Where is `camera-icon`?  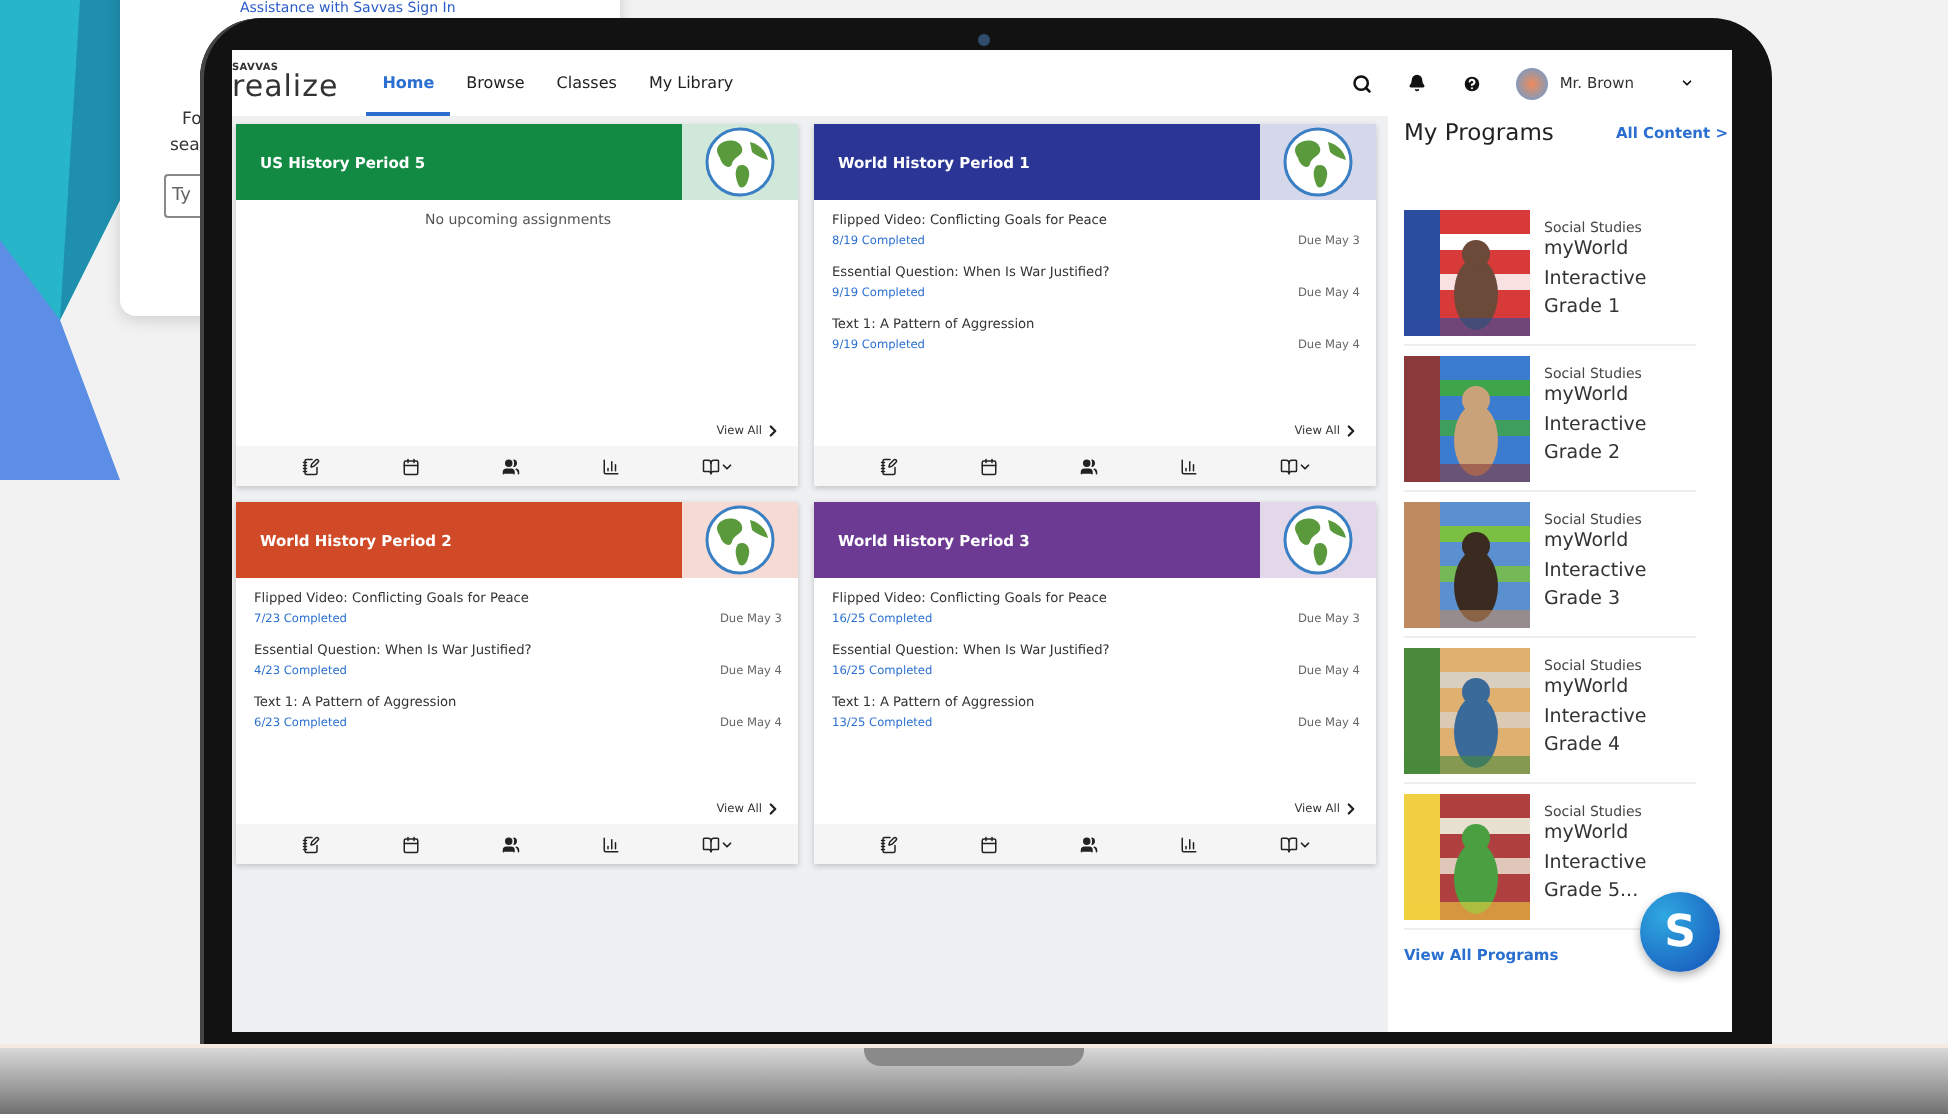
camera-icon is located at coordinates (984, 40).